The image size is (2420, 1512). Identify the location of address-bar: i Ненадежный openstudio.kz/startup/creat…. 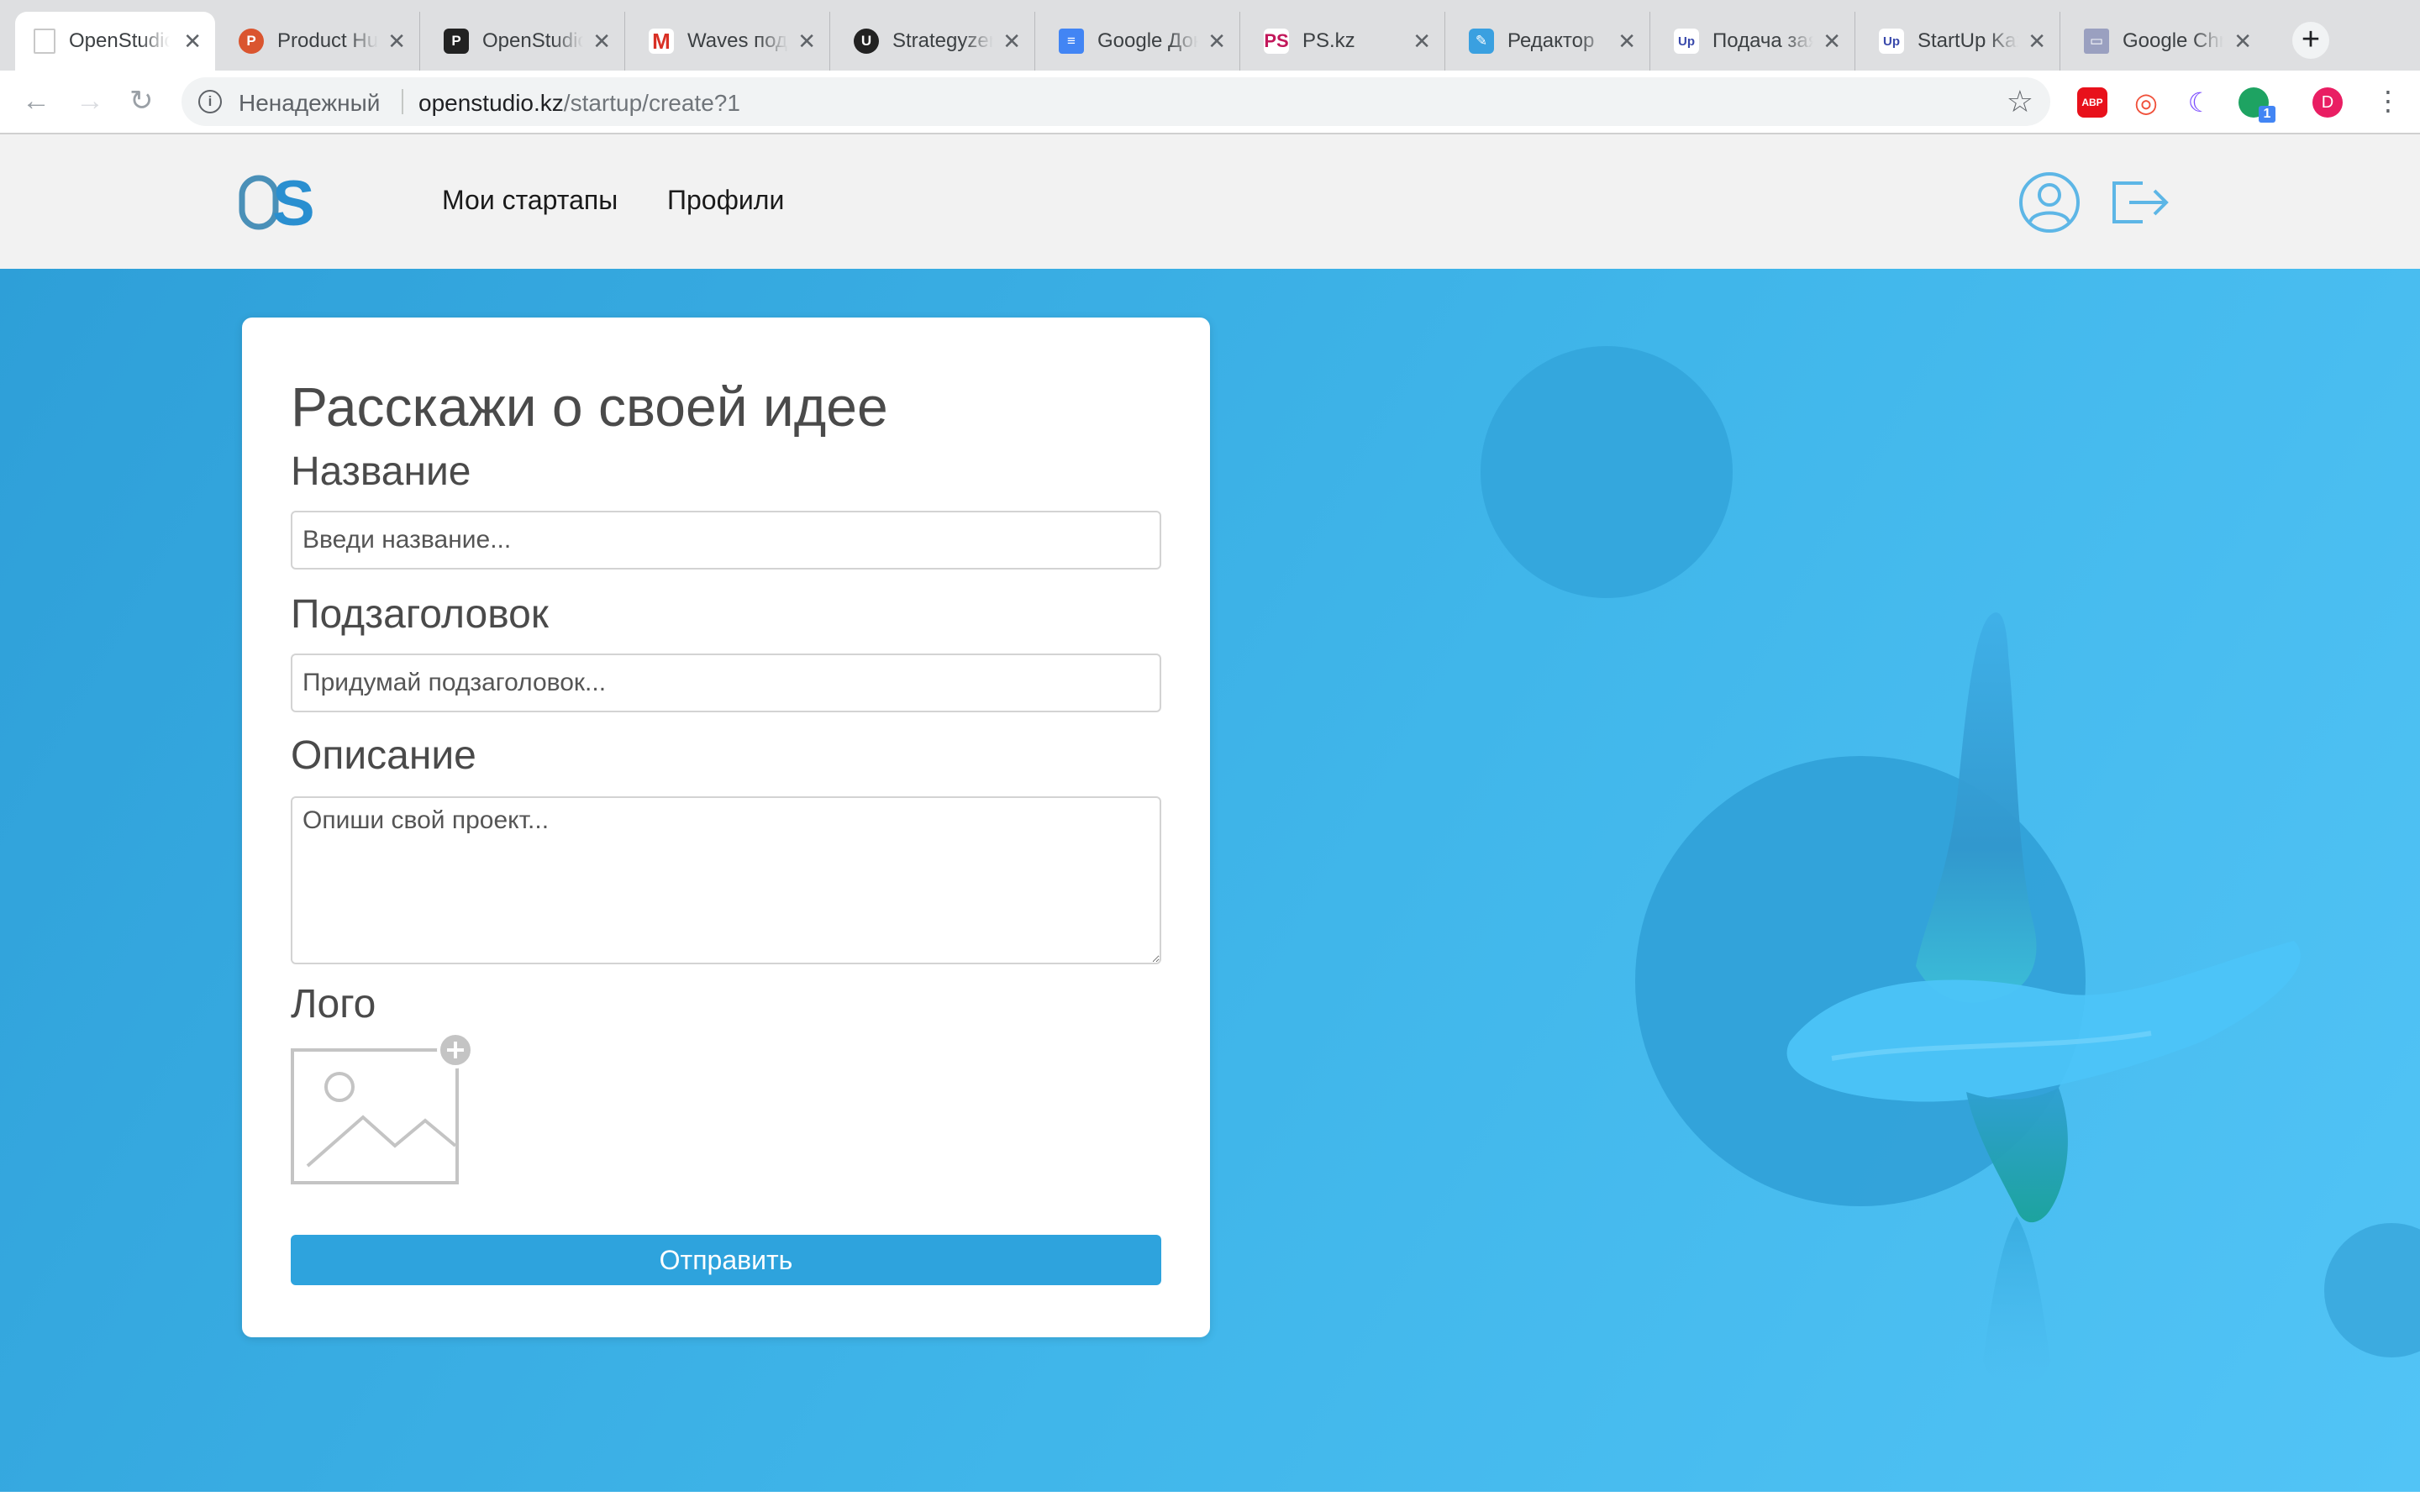
(1116, 101).